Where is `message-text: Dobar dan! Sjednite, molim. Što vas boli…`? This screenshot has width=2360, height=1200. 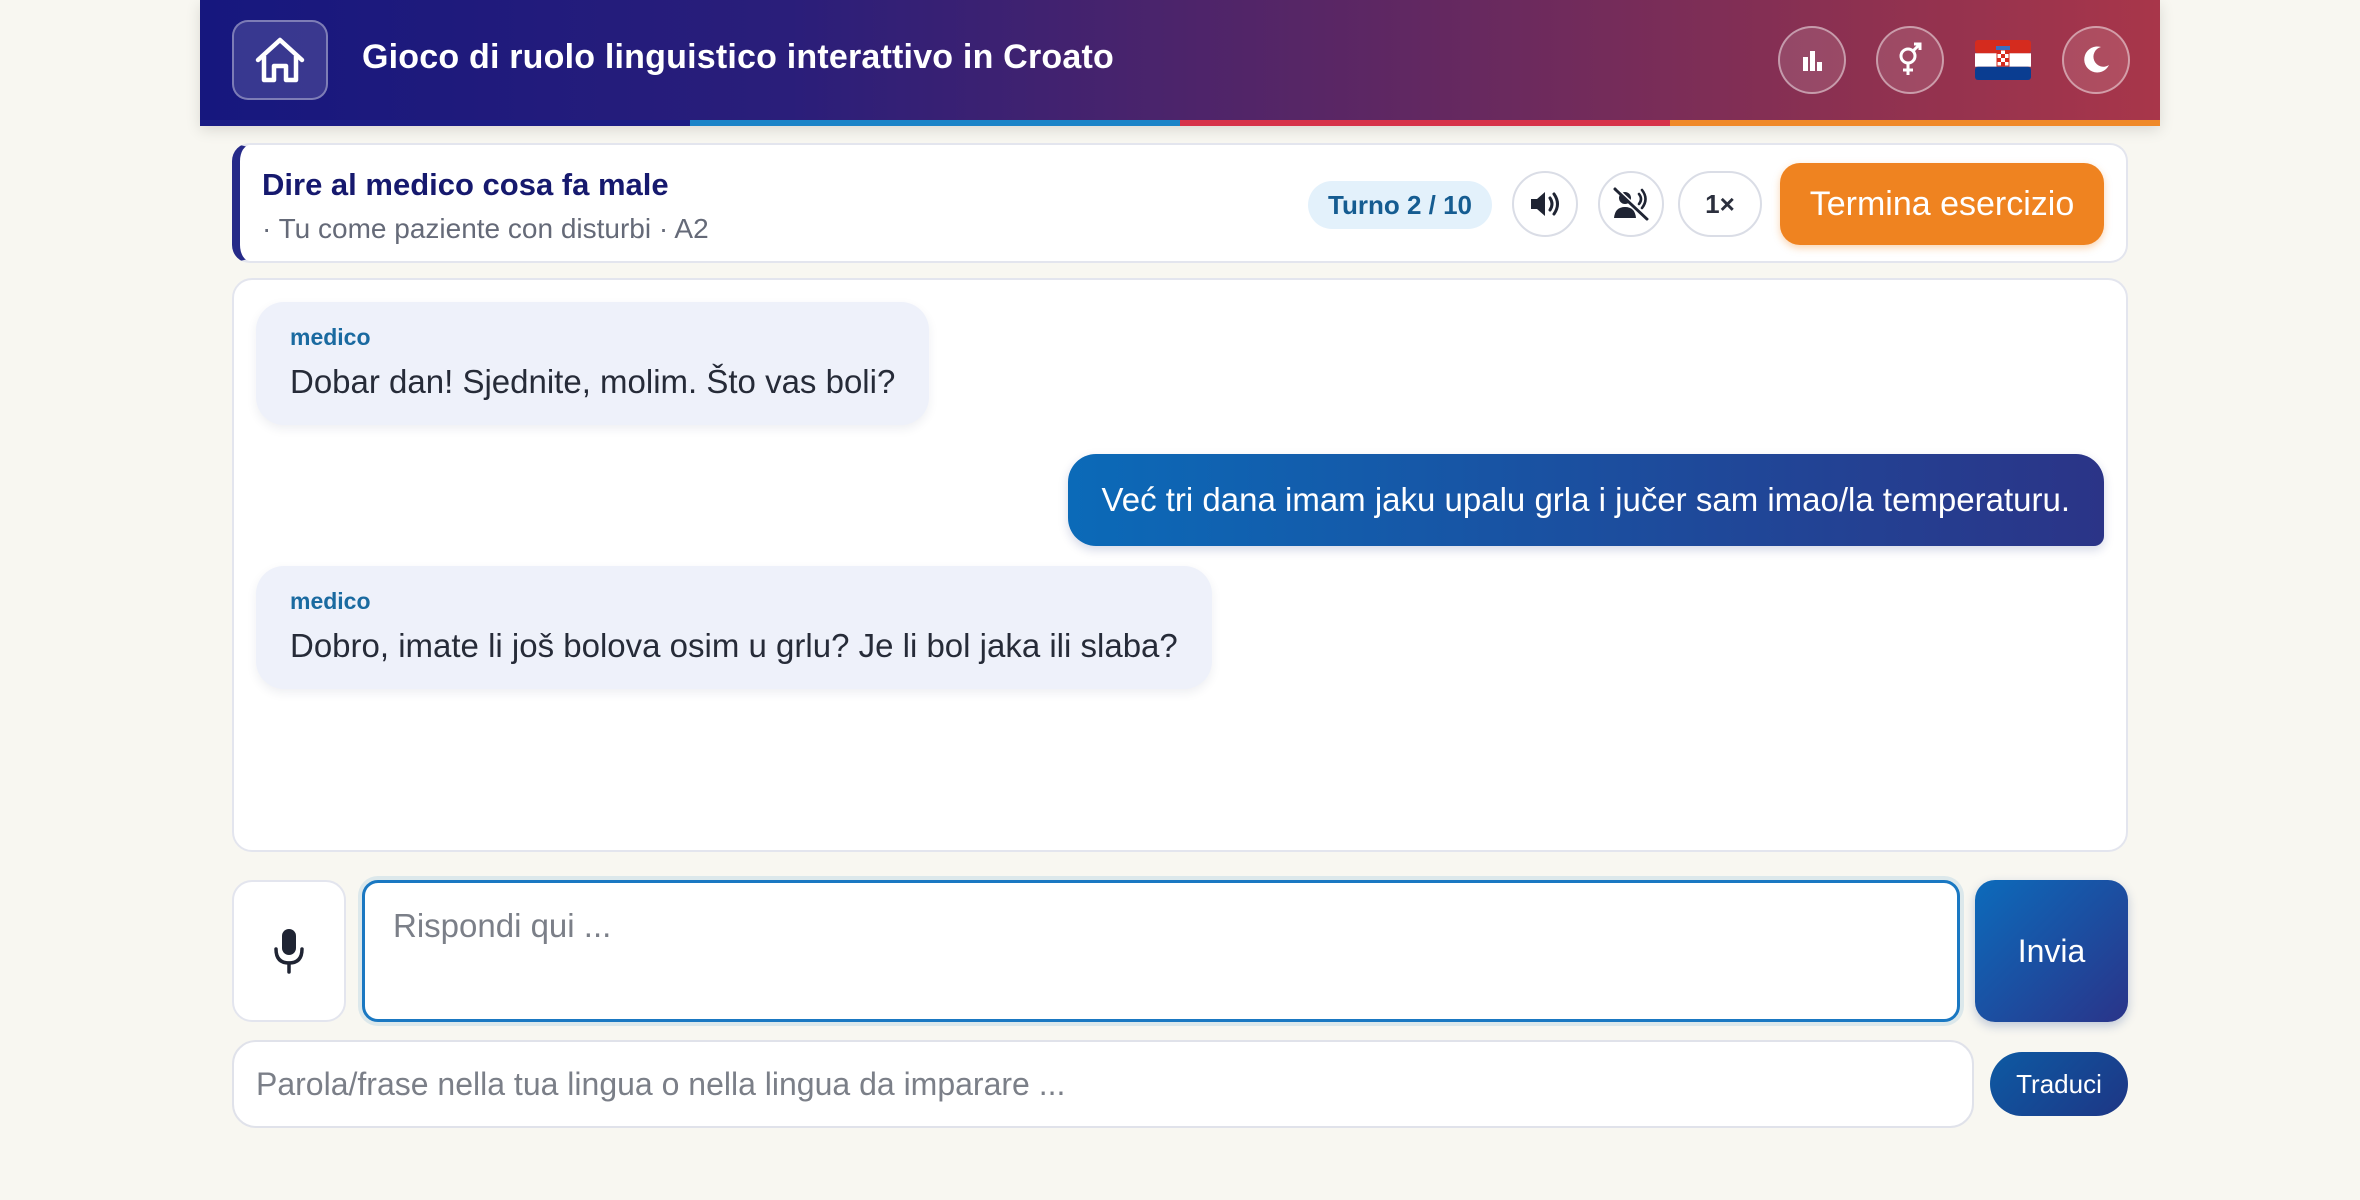 message-text: Dobar dan! Sjednite, molim. Što vas boli… is located at coordinates (593, 381).